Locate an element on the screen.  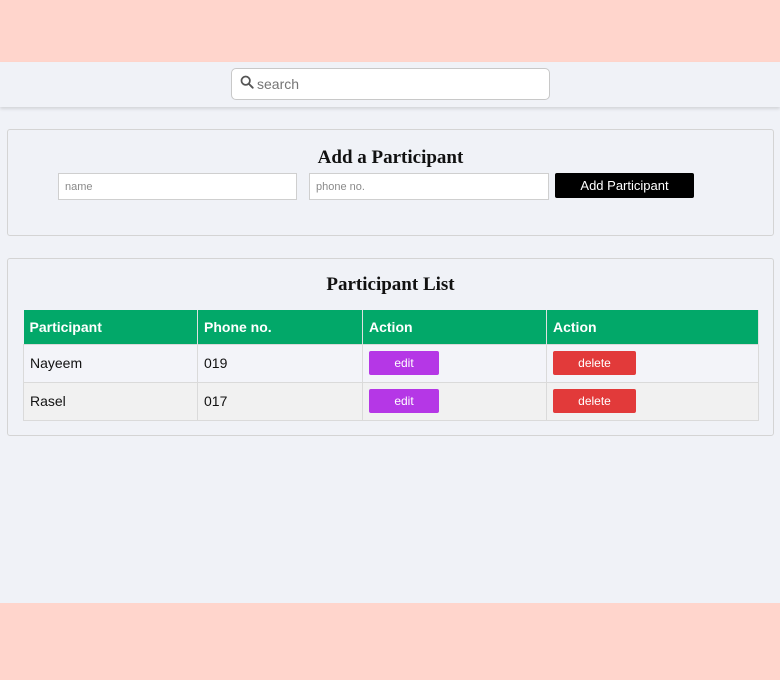
search-icon is located at coordinates (247, 84).